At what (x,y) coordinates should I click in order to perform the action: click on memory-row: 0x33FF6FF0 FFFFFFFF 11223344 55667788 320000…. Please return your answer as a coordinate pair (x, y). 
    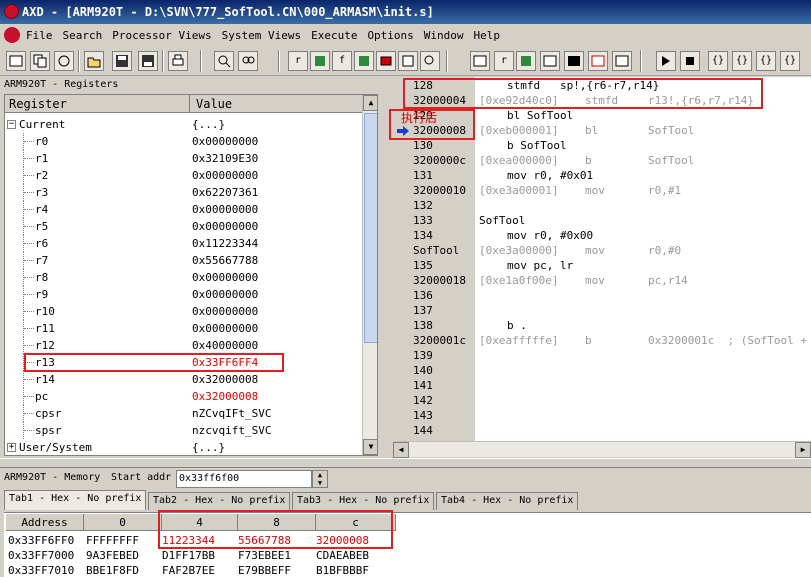
    Looking at the image, I should click on (404, 540).